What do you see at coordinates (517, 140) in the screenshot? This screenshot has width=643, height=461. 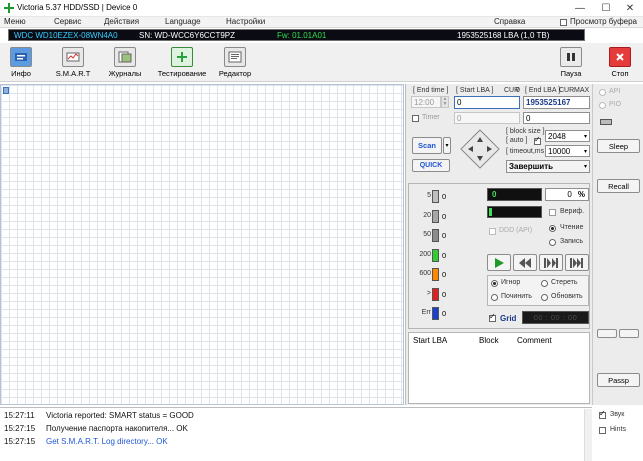 I see `auto-label: [ auto ]` at bounding box center [517, 140].